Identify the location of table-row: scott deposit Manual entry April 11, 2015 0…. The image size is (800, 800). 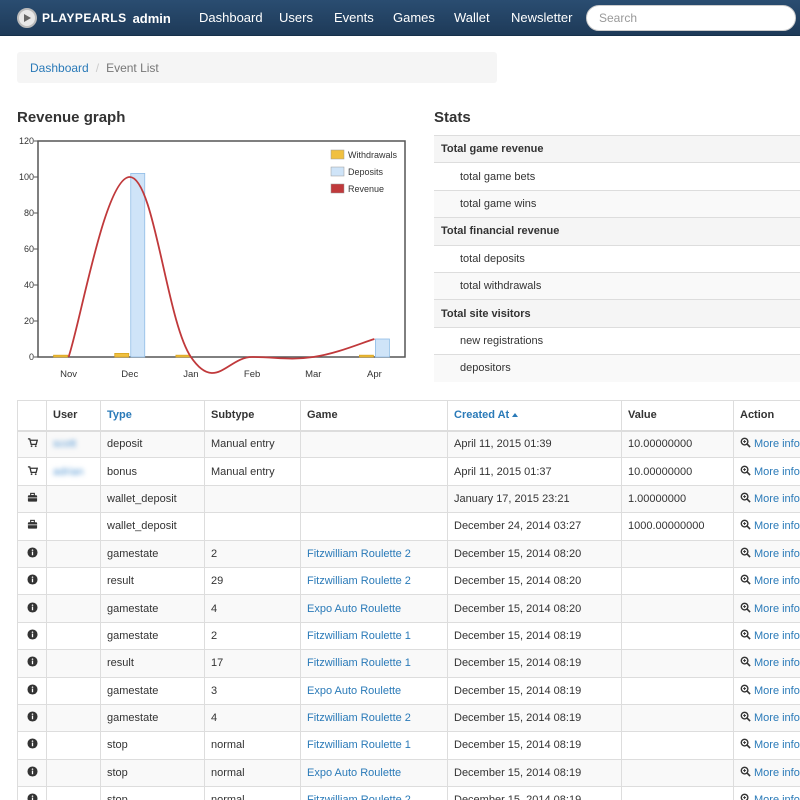
(408, 444).